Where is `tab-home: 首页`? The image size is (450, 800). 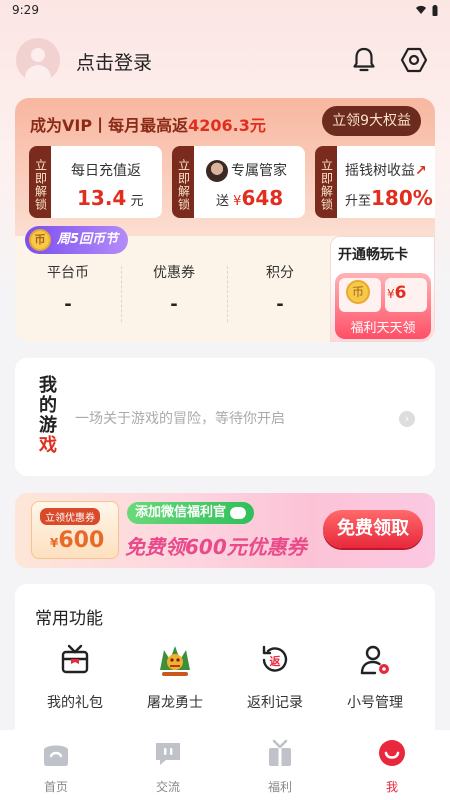 tab-home: 首页 is located at coordinates (56, 766).